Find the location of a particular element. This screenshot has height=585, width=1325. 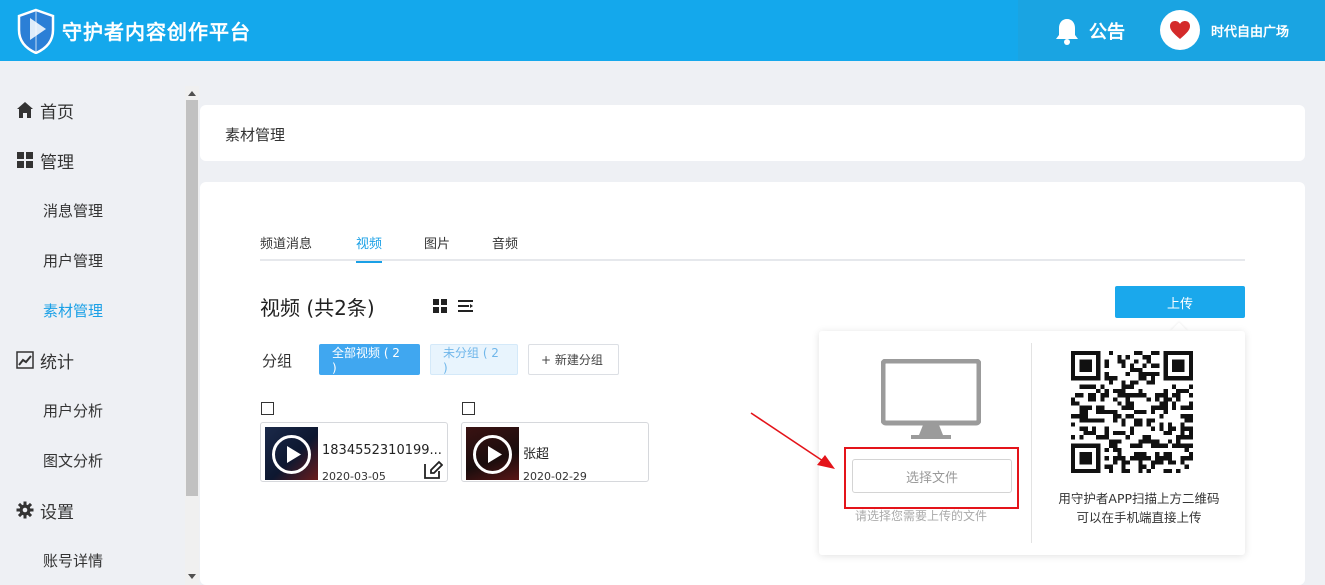

scroll-up-arrow-icon is located at coordinates (192, 93).